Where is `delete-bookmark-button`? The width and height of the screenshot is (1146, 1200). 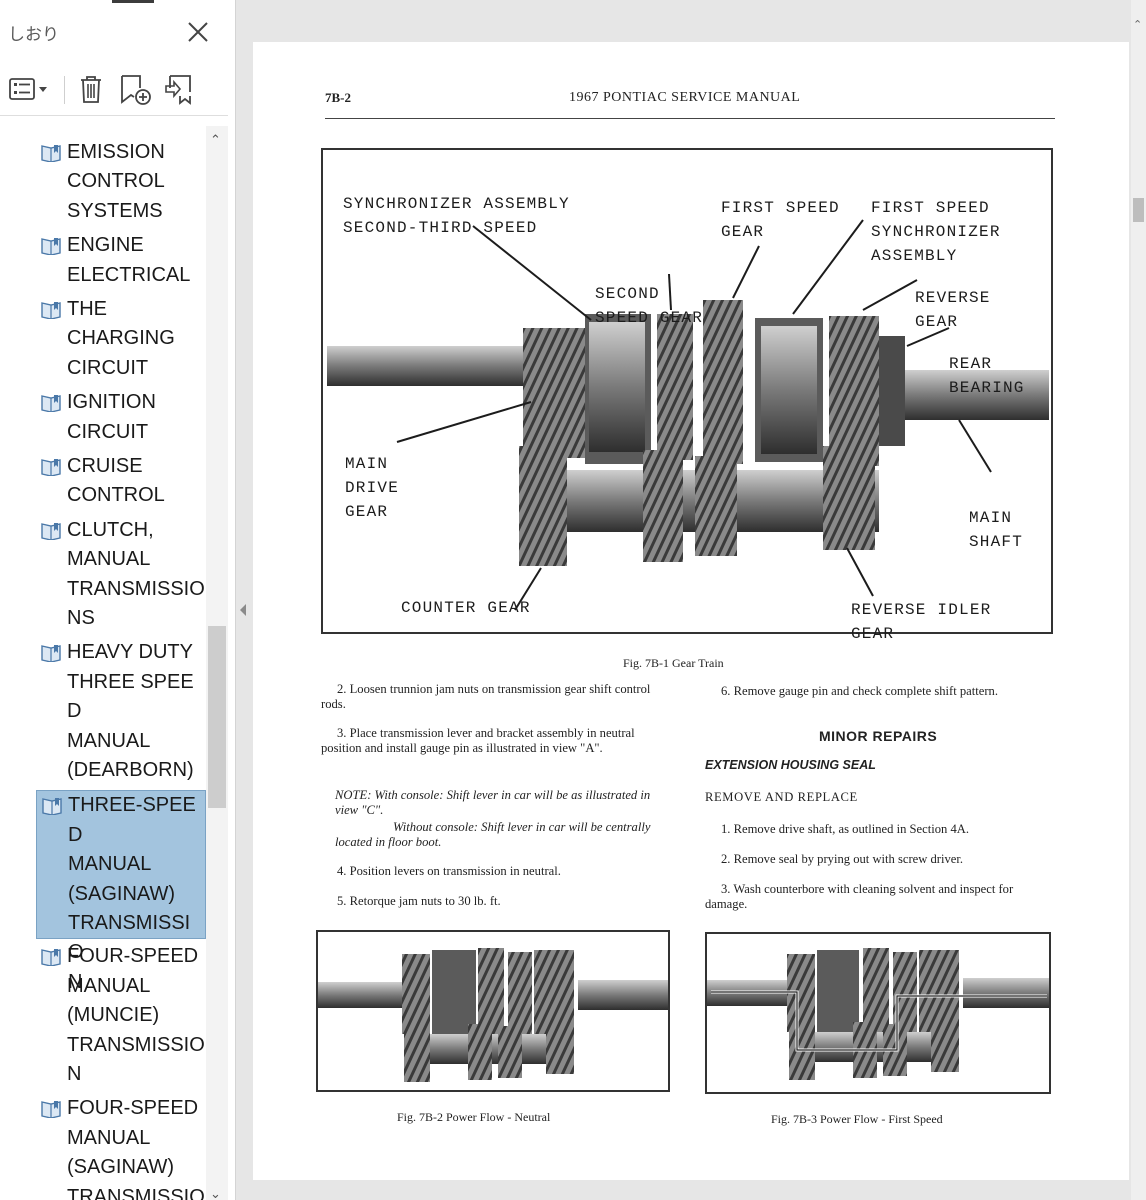
delete-bookmark-button is located at coordinates (91, 89).